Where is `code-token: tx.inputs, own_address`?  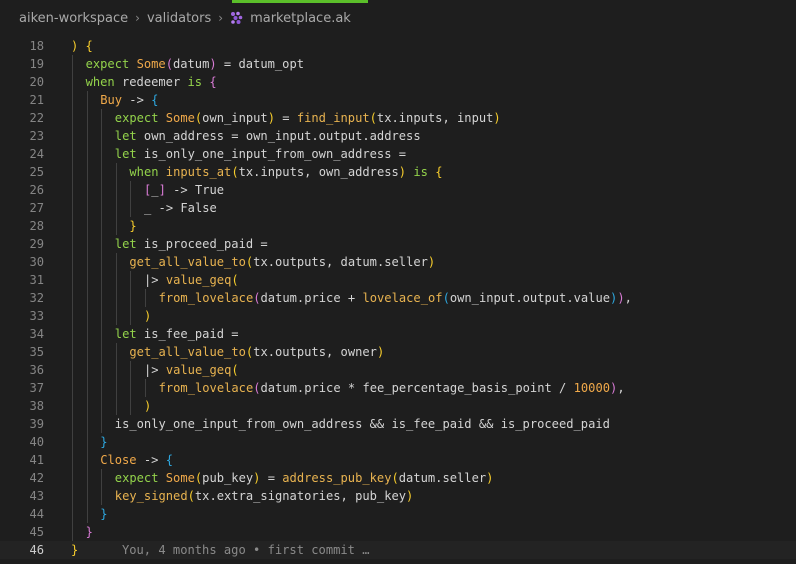
code-token: tx.inputs, own_address is located at coordinates (318, 172).